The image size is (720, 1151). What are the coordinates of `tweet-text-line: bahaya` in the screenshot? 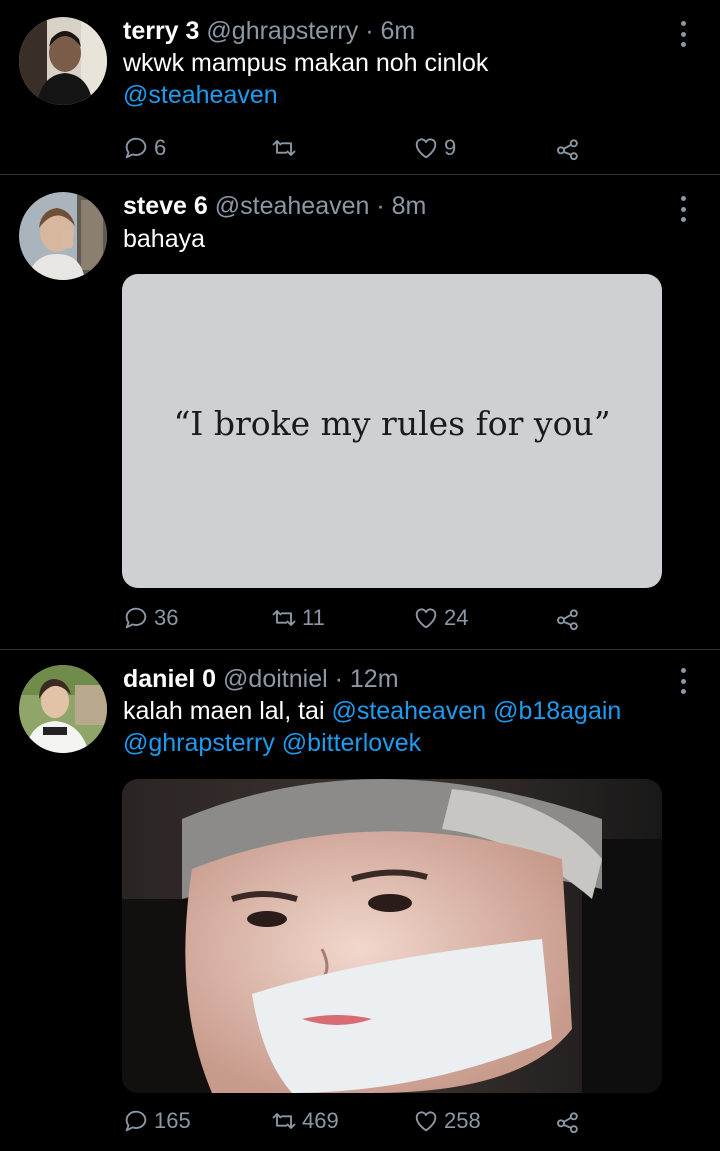 It's located at (164, 239).